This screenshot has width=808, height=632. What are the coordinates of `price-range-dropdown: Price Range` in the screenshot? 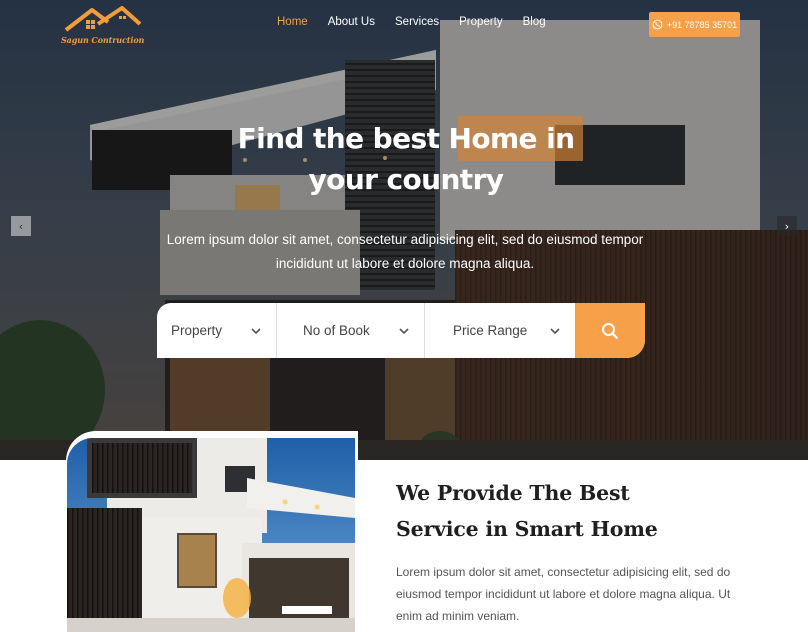 It's located at (500, 330).